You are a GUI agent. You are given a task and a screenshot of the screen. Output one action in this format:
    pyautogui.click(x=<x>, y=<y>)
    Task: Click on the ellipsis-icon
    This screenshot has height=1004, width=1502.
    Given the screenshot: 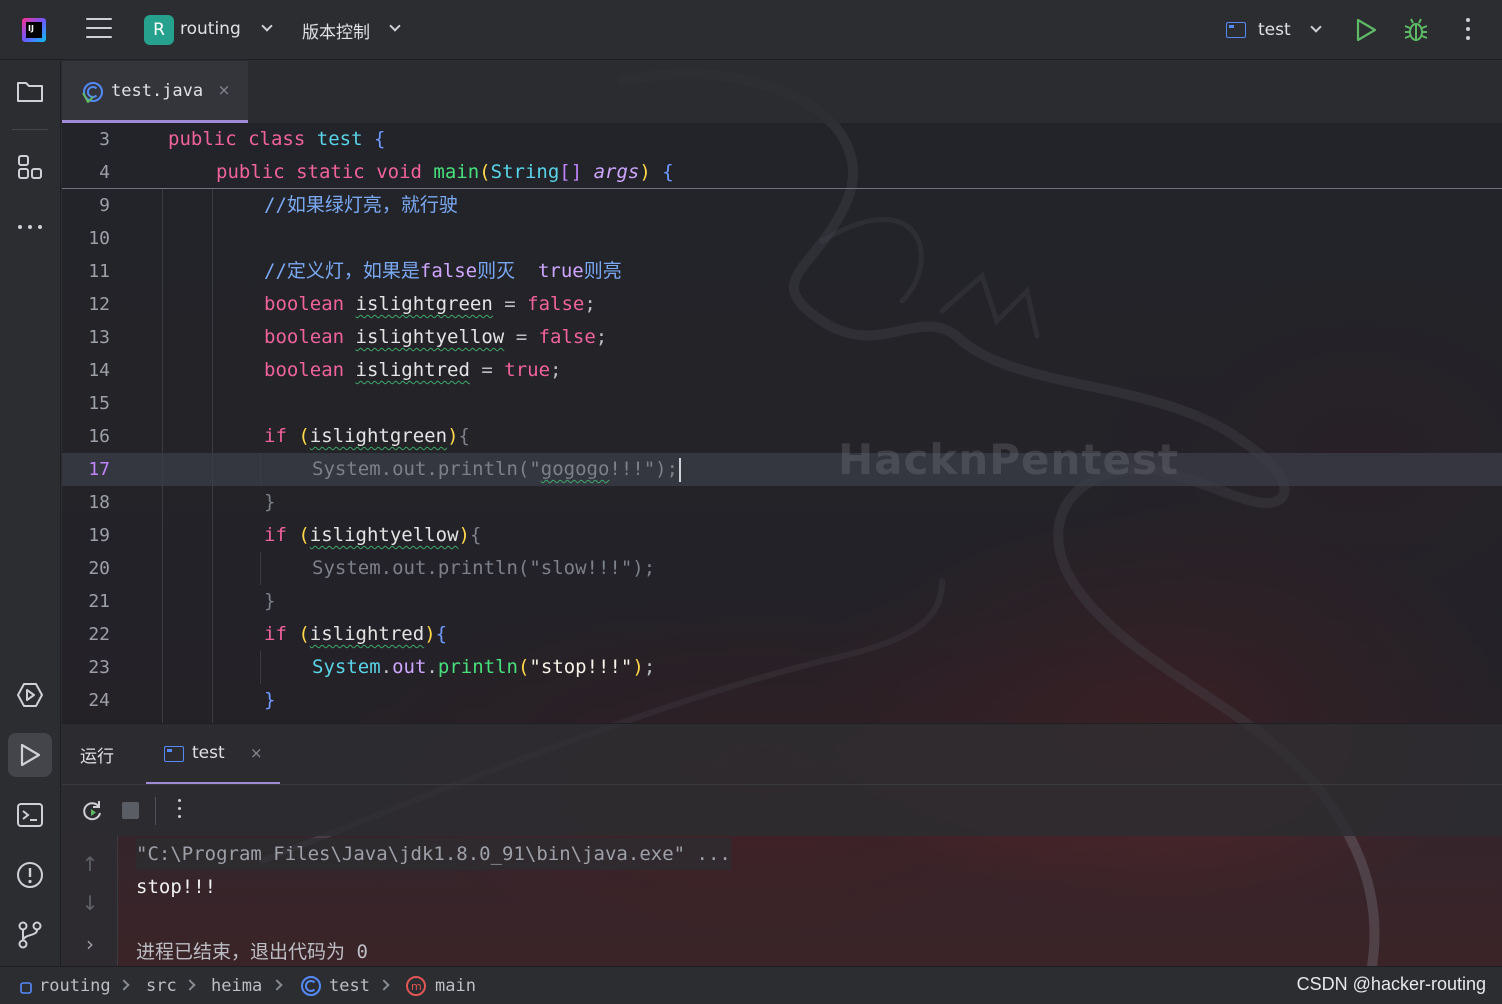 What is the action you would take?
    pyautogui.click(x=30, y=227)
    